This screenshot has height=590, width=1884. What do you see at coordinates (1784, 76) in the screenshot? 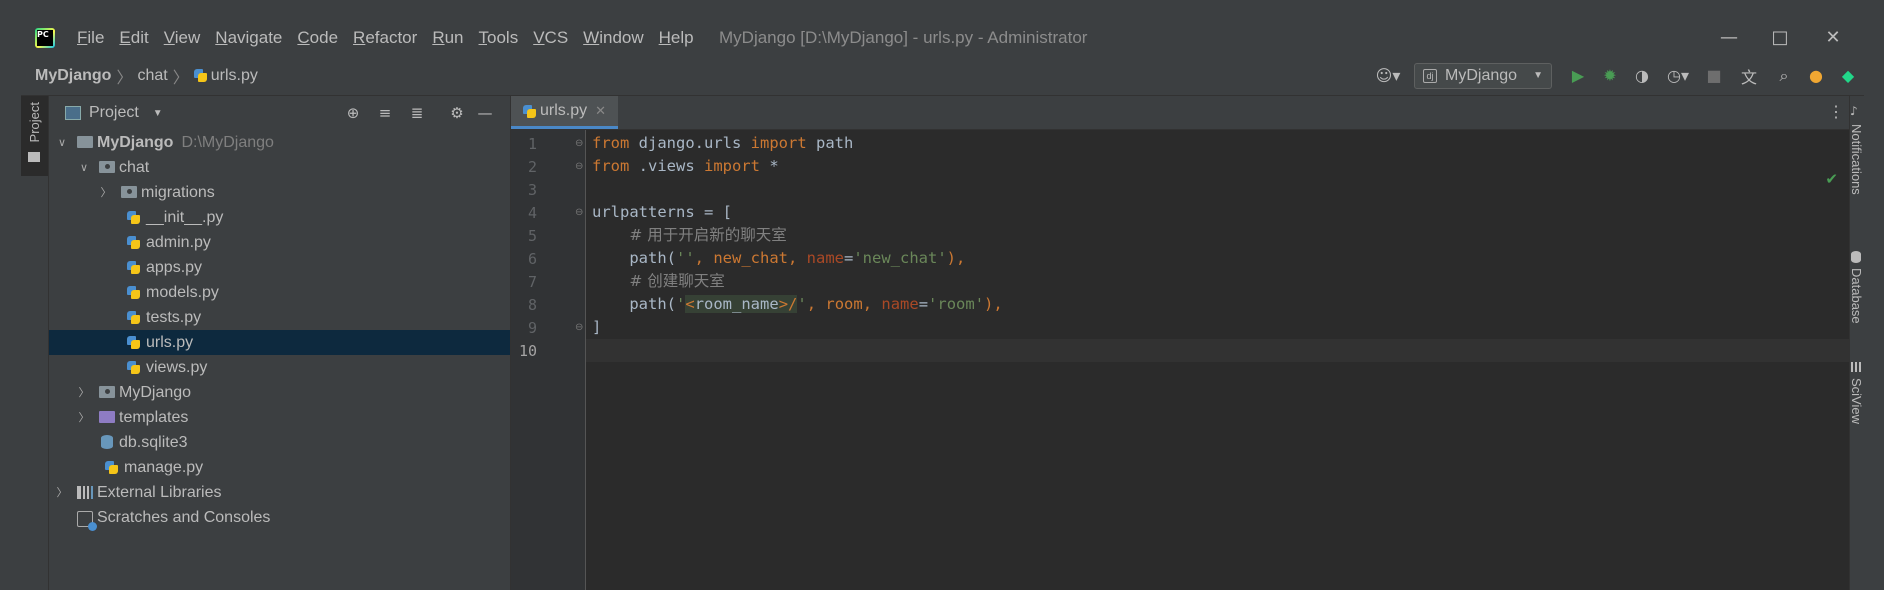
I see `search-icon: ⌕` at bounding box center [1784, 76].